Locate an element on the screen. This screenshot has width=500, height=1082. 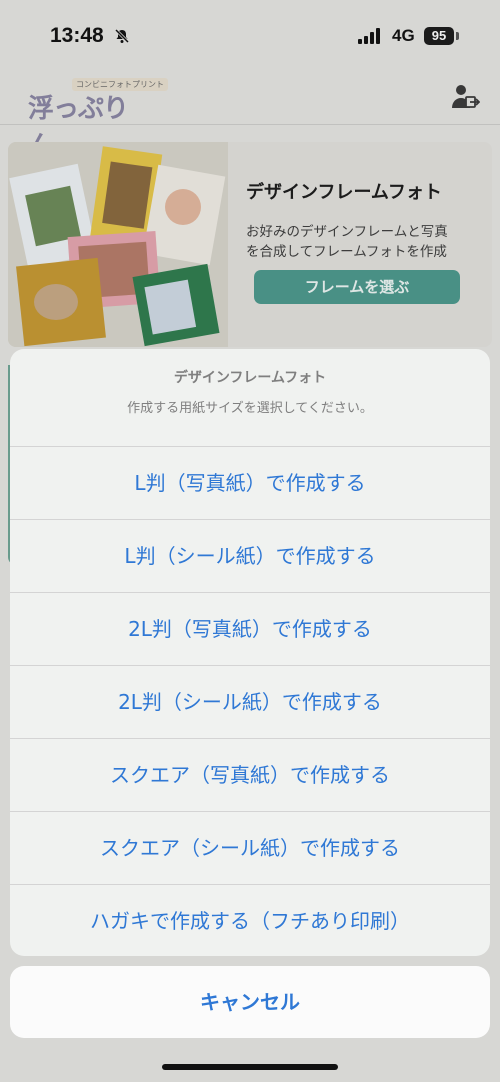
action-sheet-header: デザインフレームフォト 作成する用紙サイズを選択してください。 is located at coordinates (250, 398).